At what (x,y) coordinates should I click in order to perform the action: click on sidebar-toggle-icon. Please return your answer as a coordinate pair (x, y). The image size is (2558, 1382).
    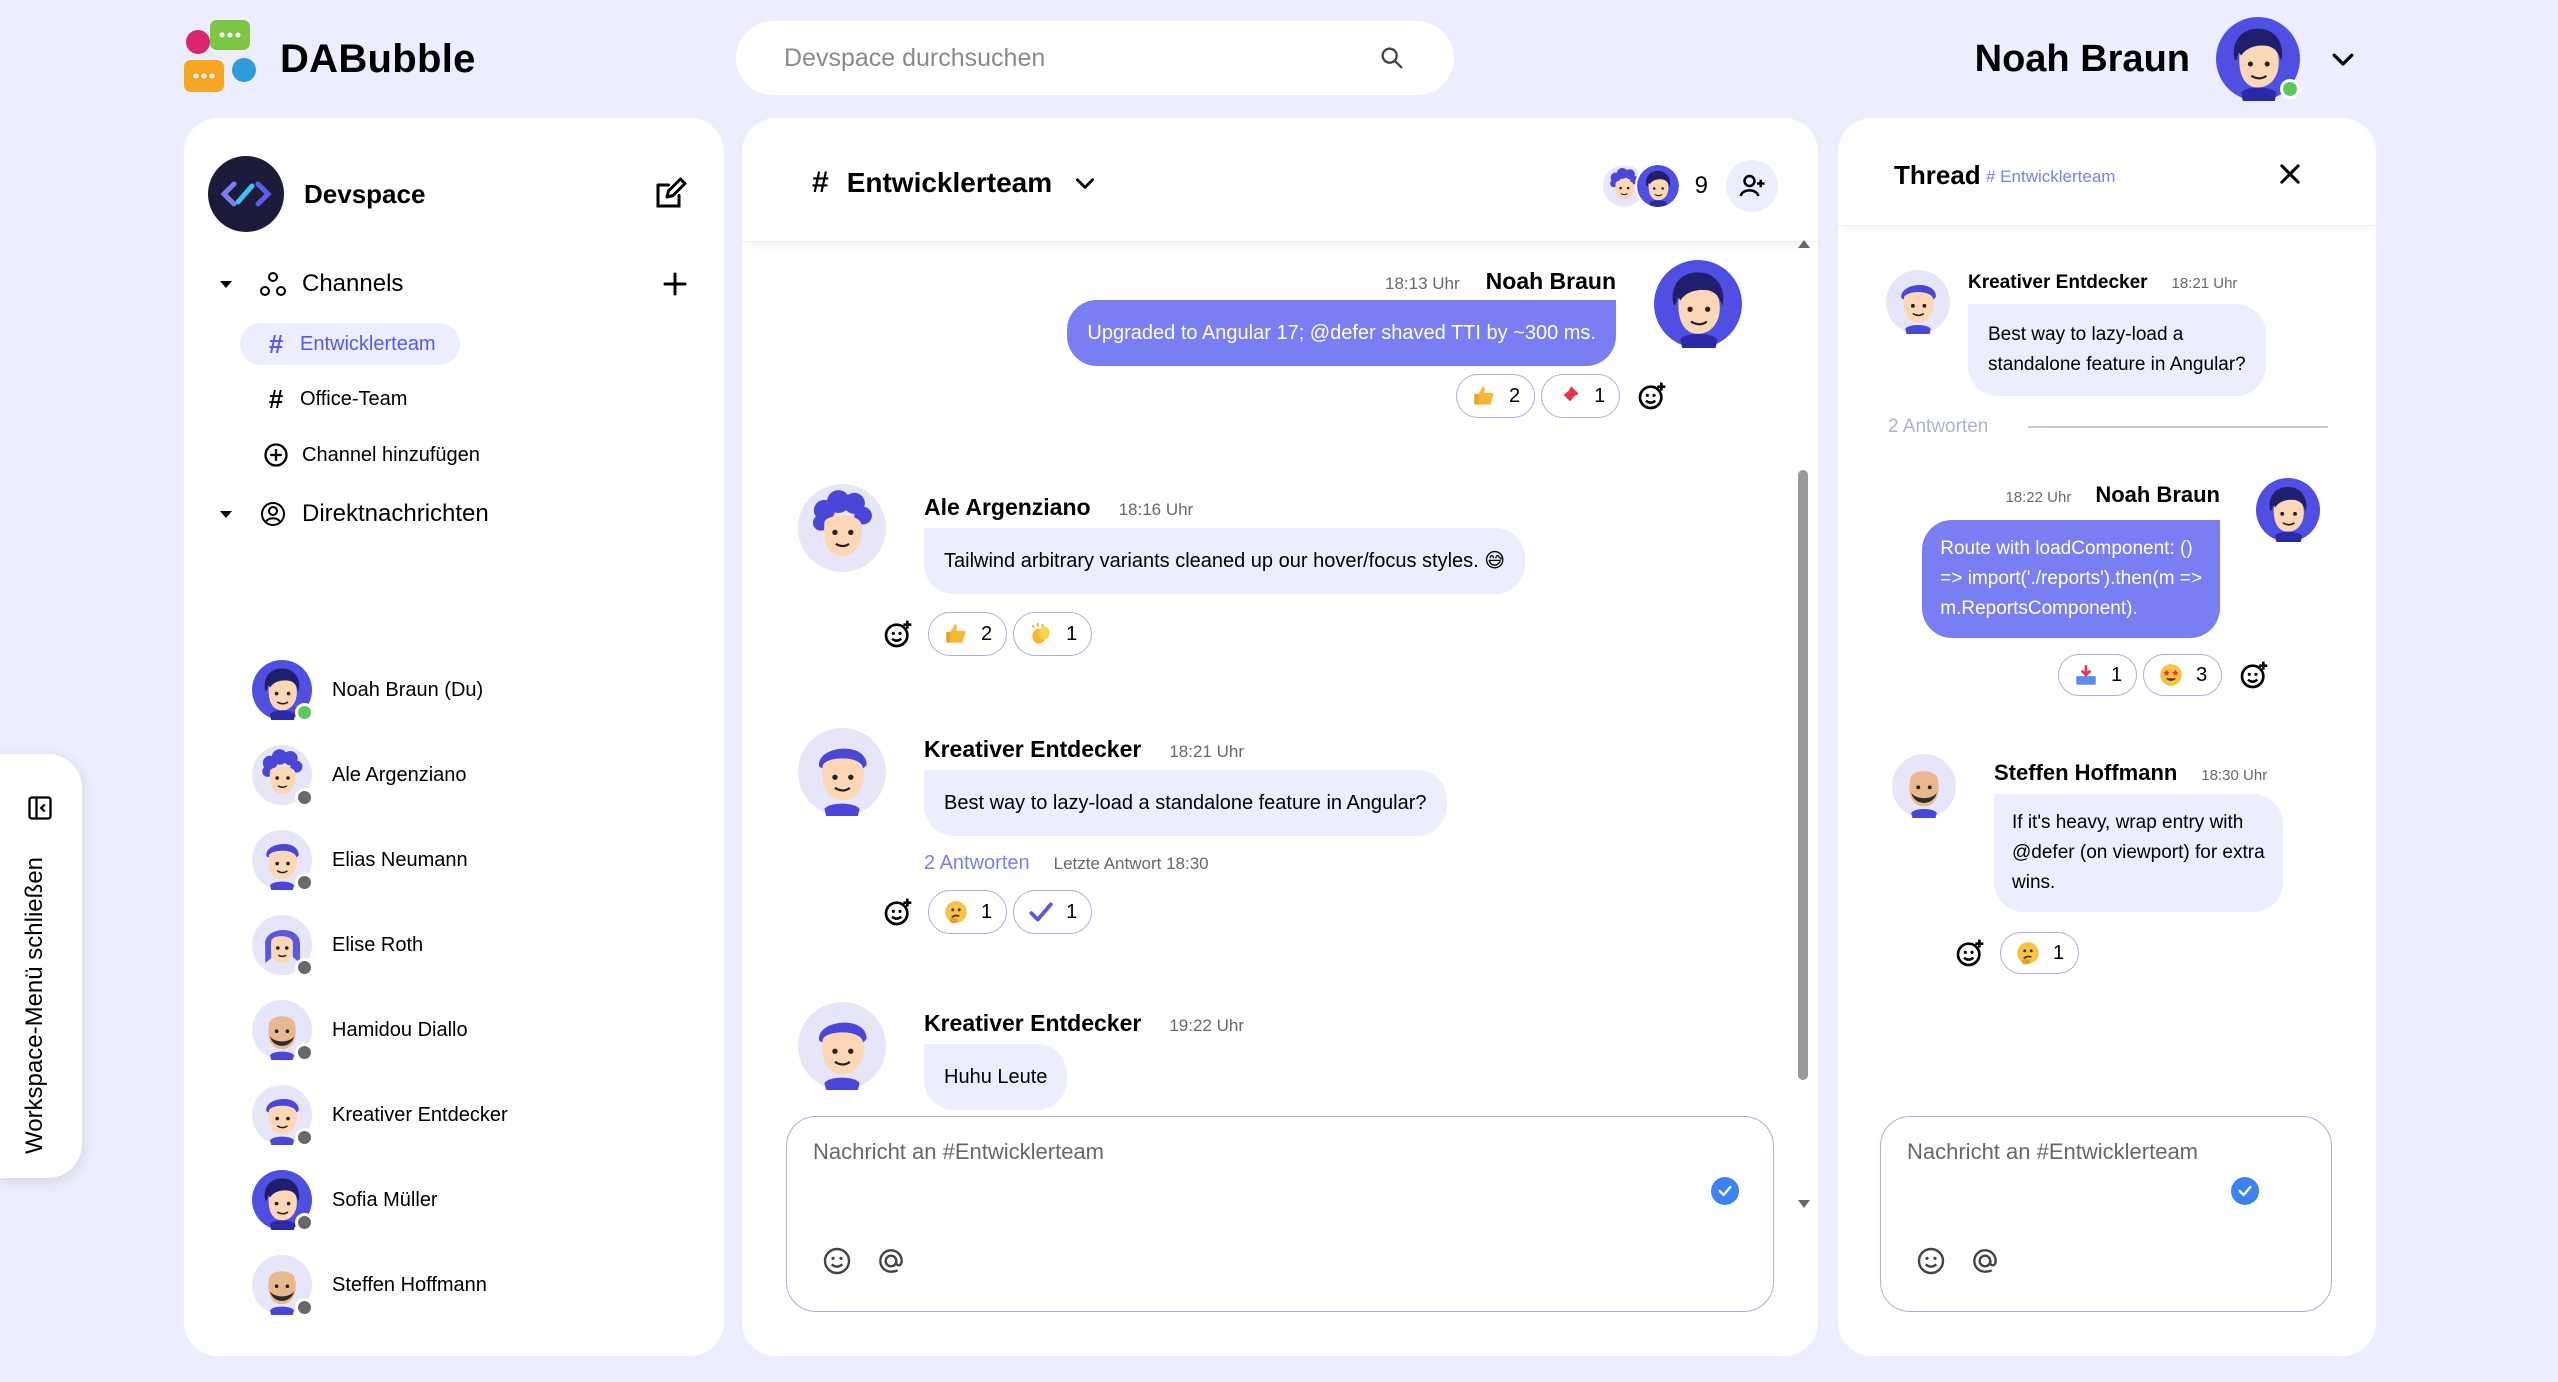
    Looking at the image, I should click on (40, 808).